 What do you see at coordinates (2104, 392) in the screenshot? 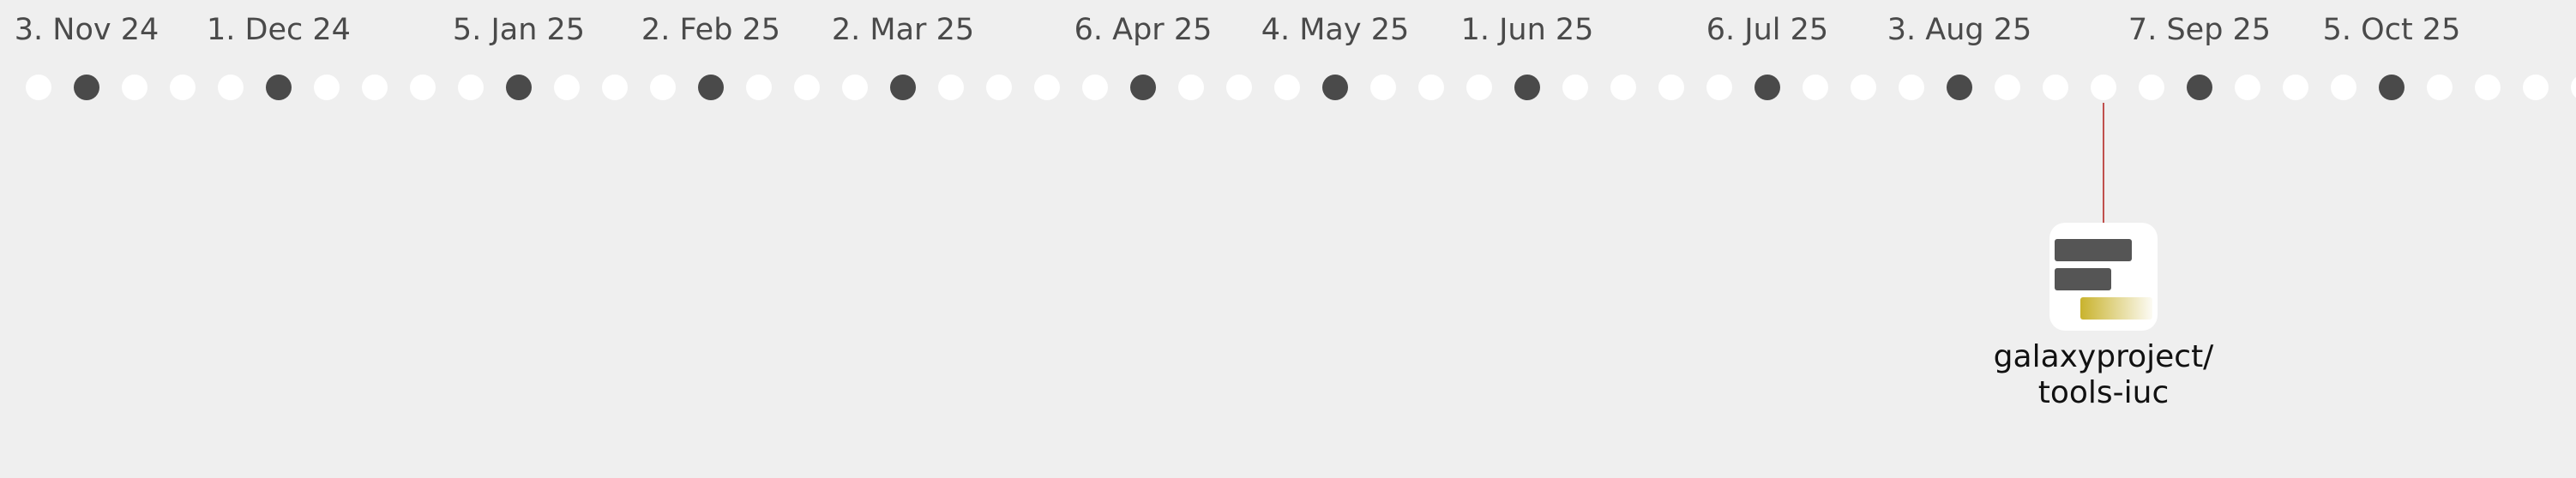
I see `repository-name-line2: tools-iuc` at bounding box center [2104, 392].